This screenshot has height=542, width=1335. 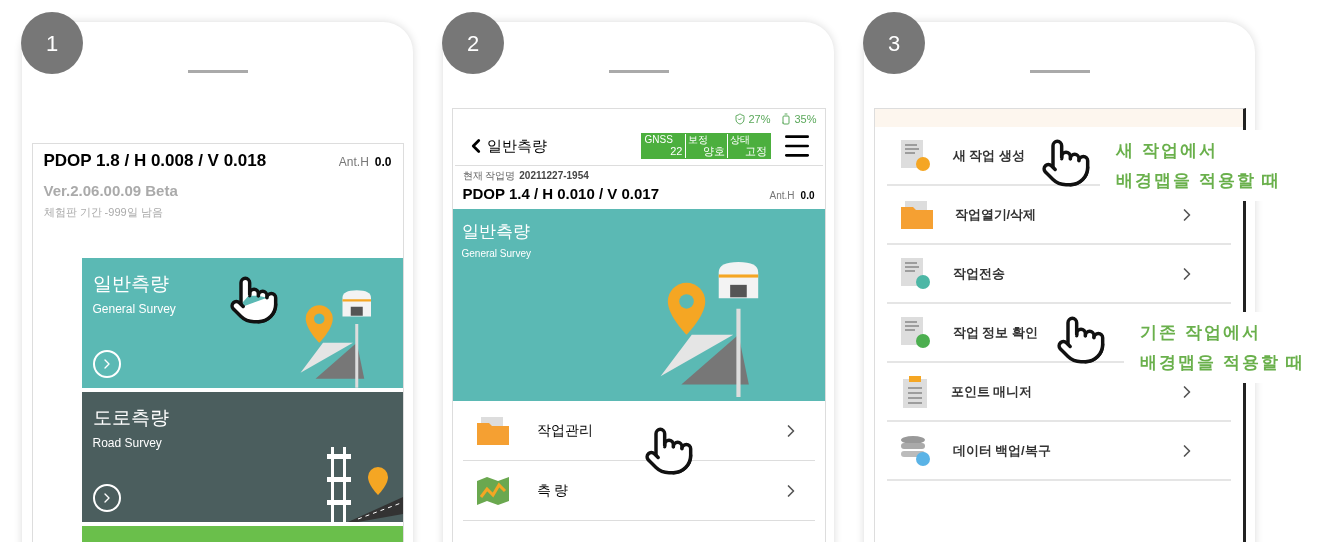 I want to click on step-badge: 2, so click(x=473, y=43).